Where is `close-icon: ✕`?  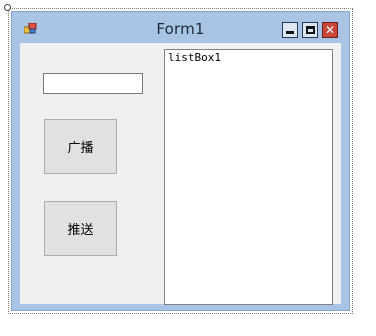
close-icon: ✕ is located at coordinates (330, 30).